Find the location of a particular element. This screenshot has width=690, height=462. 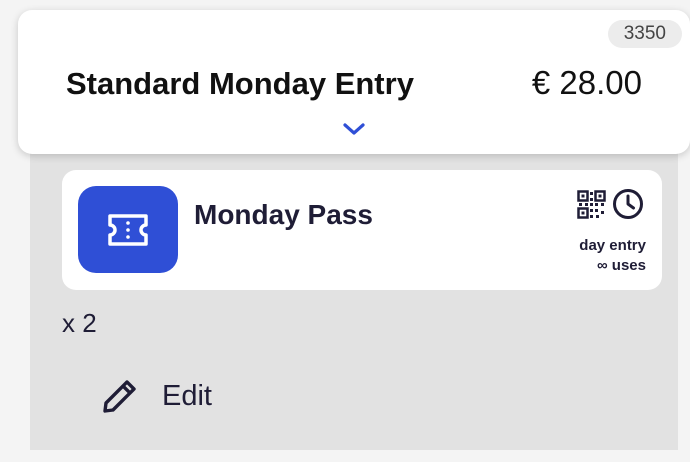

product-title: Standard Monday Entry is located at coordinates (240, 83).